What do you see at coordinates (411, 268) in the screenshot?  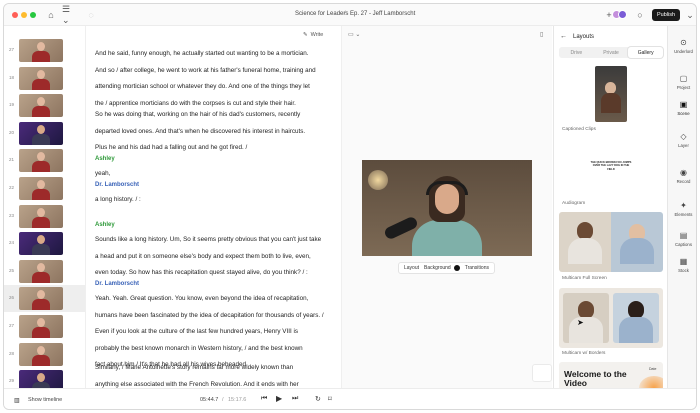 I see `layout-button: Layout` at bounding box center [411, 268].